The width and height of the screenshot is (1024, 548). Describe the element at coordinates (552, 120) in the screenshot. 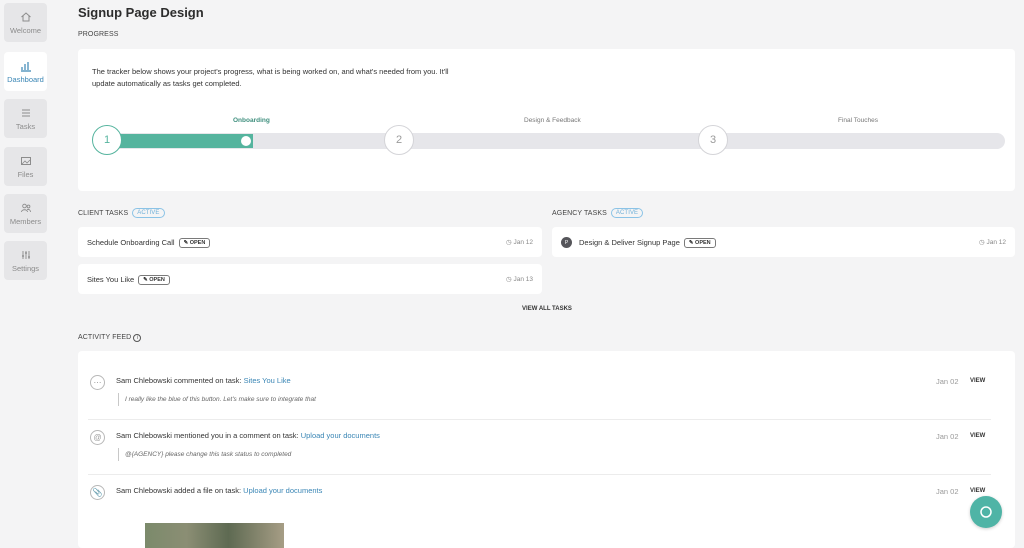

I see `step-2-label: Design & Feedback` at that location.